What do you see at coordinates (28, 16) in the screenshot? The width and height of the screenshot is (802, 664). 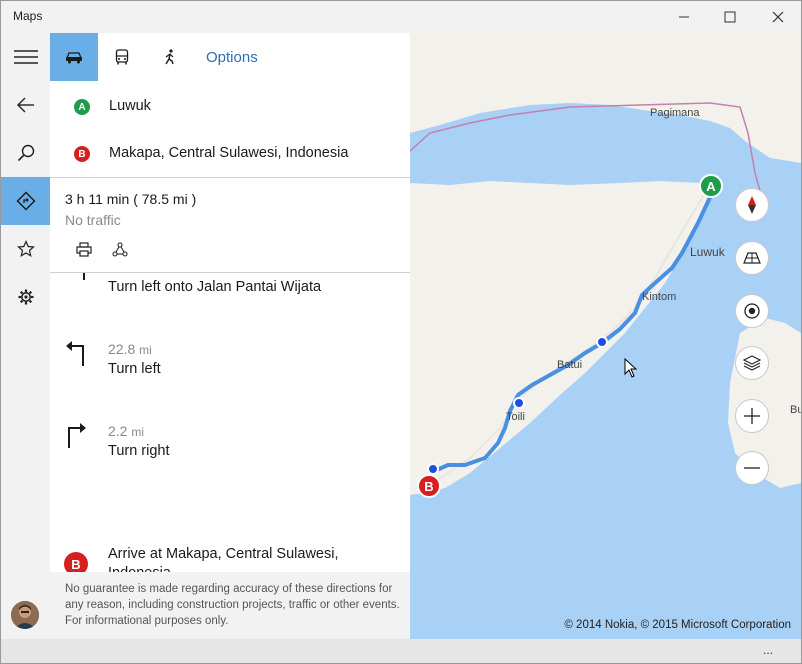 I see `window-title: Maps` at bounding box center [28, 16].